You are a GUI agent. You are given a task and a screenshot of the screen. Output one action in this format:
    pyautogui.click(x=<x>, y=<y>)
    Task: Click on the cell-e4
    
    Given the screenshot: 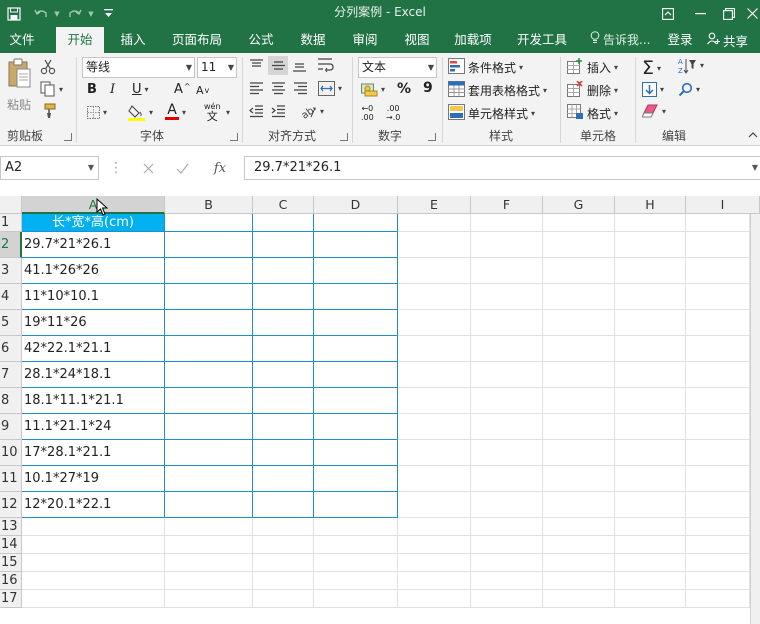 What is the action you would take?
    pyautogui.click(x=434, y=297)
    